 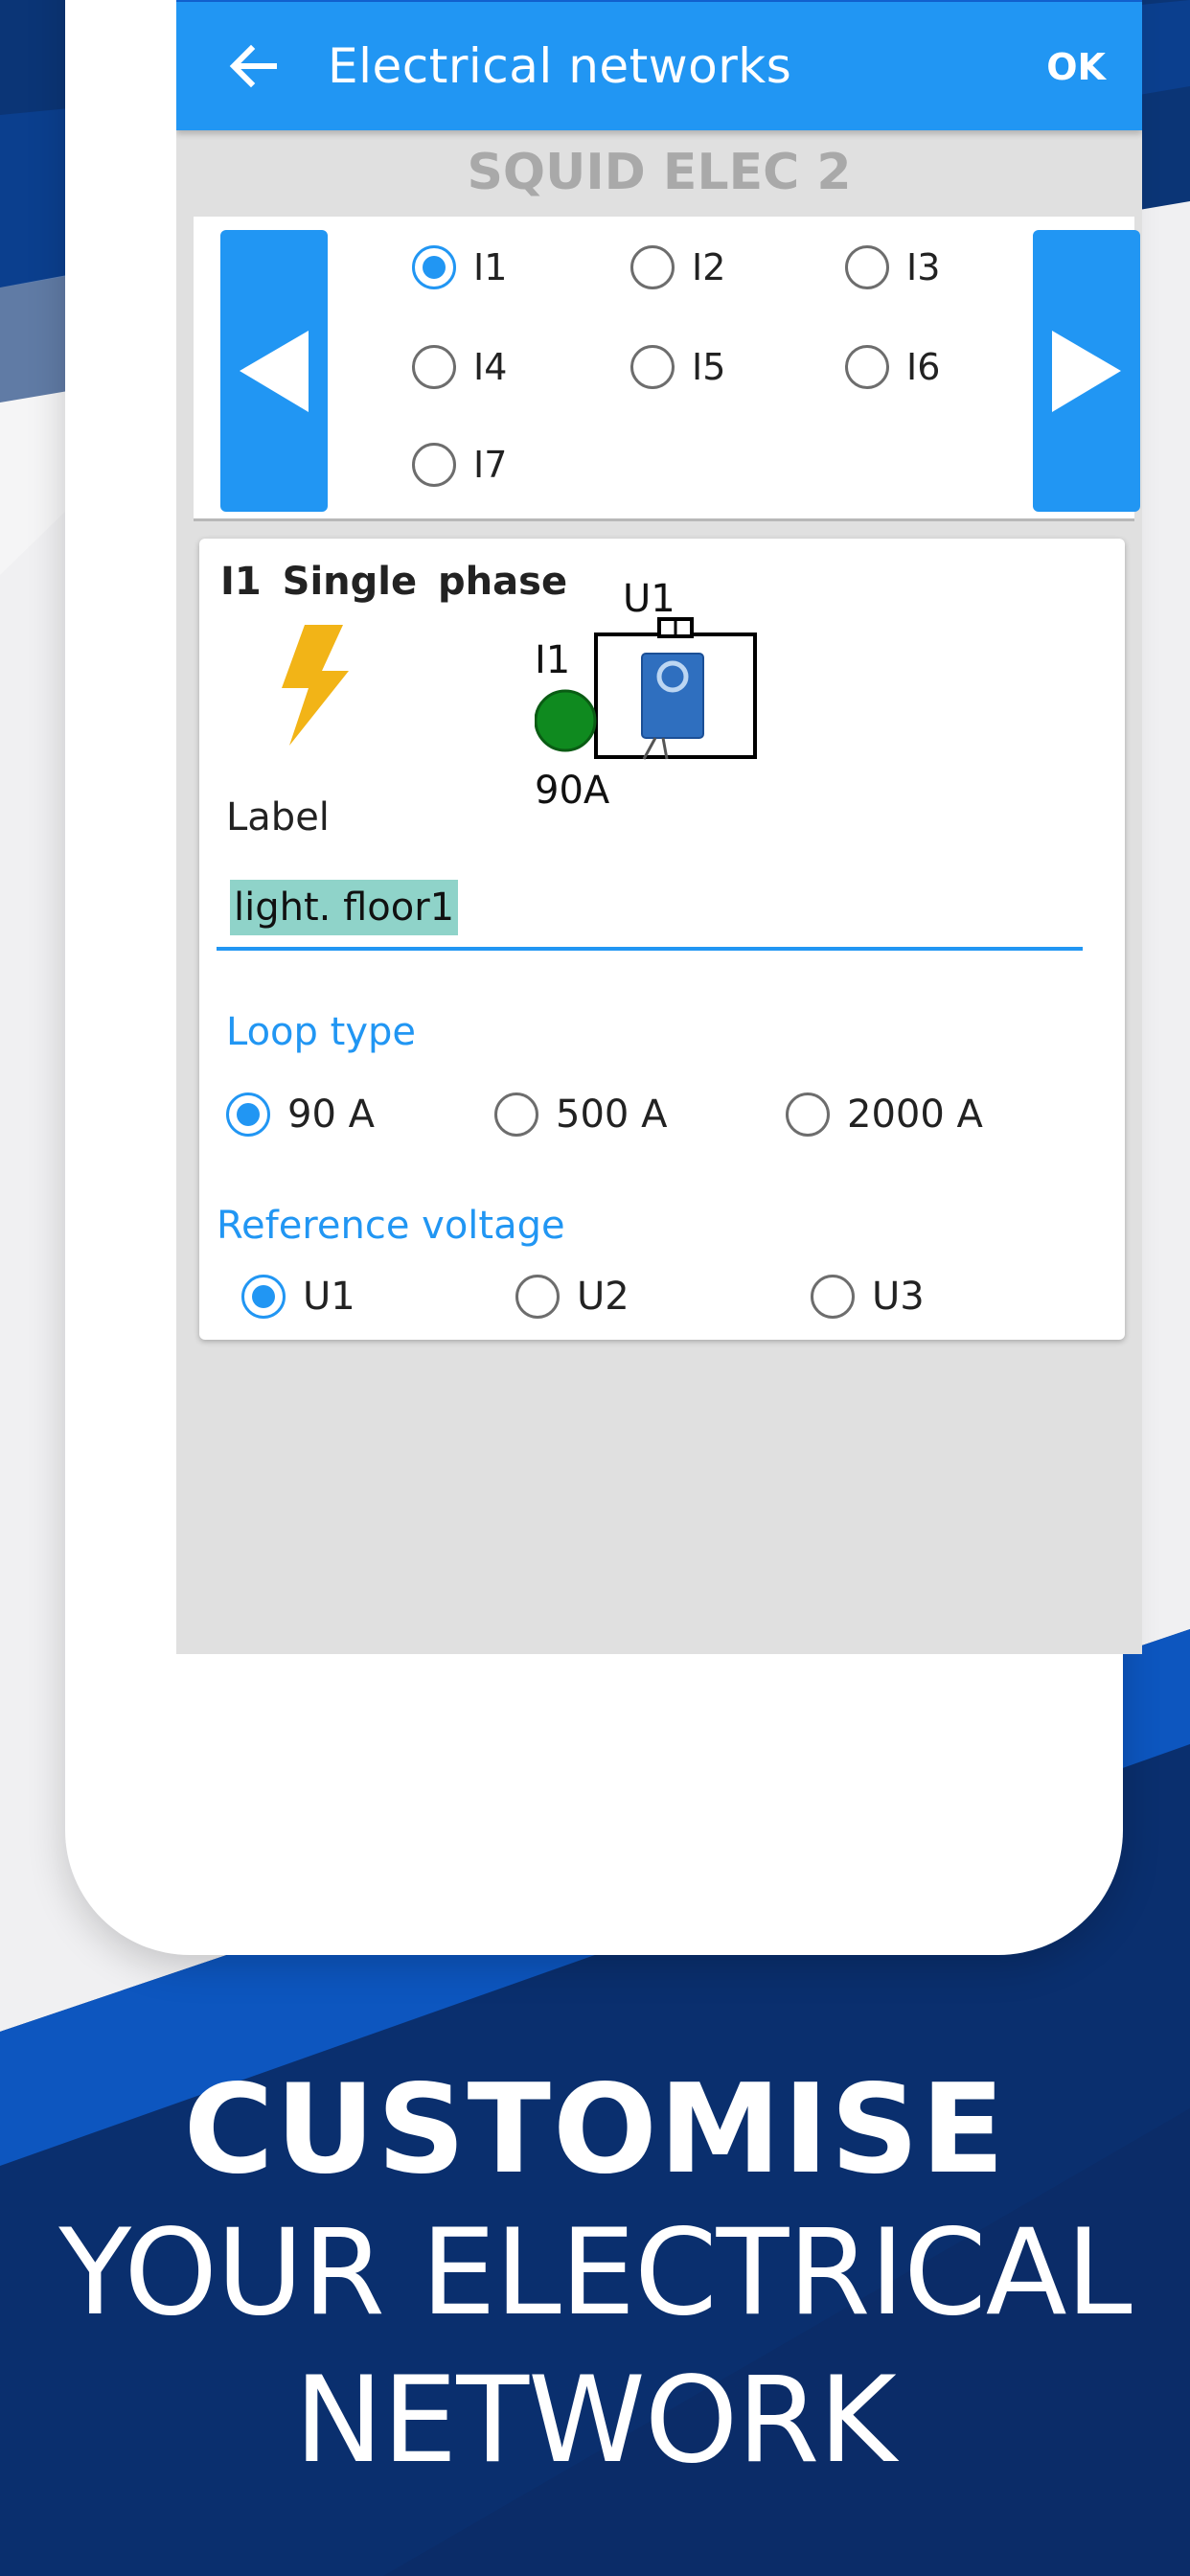 What do you see at coordinates (491, 465) in the screenshot?
I see `input-radio-label: I7` at bounding box center [491, 465].